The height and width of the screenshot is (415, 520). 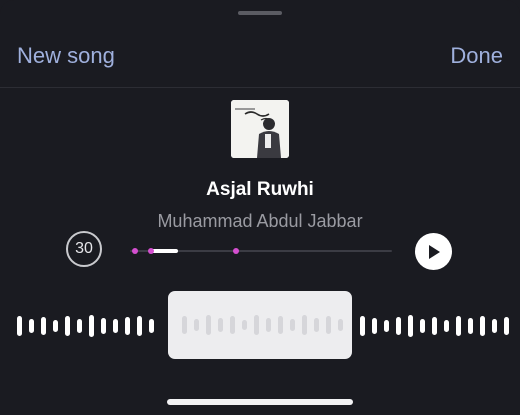 I want to click on new-song-button: New song, so click(x=66, y=56).